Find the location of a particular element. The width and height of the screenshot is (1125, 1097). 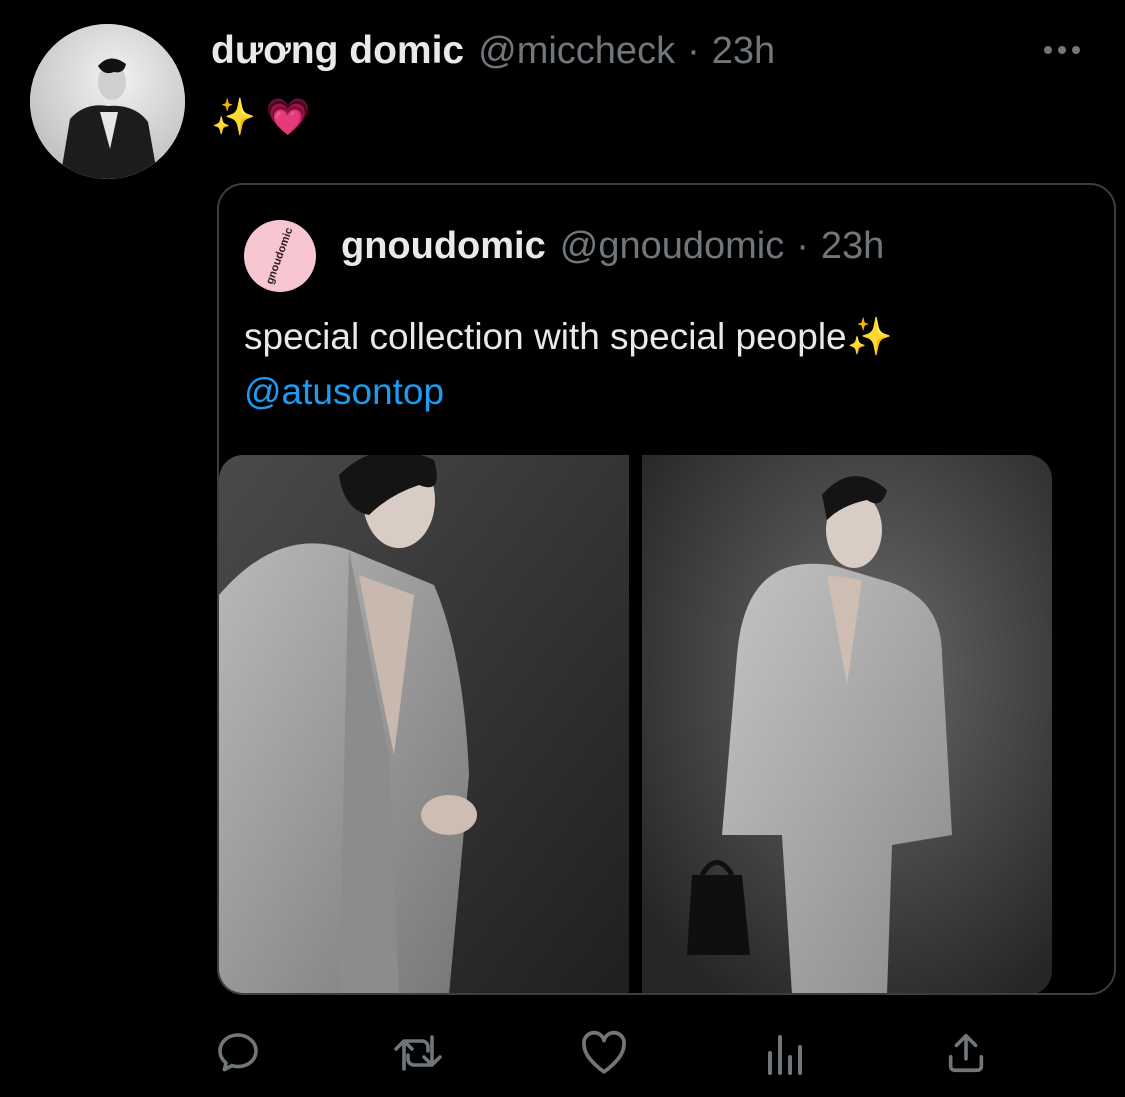

author-avatar is located at coordinates (107, 101).